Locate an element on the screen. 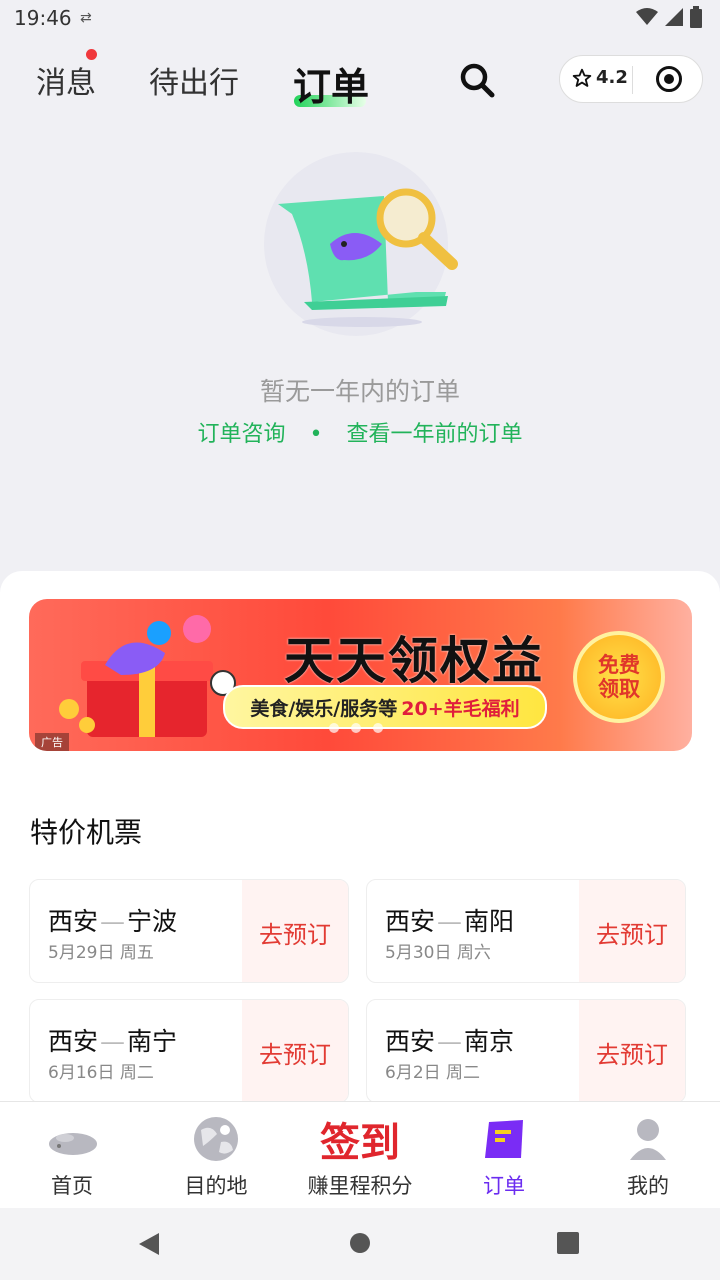  globe-icon is located at coordinates (216, 1139).